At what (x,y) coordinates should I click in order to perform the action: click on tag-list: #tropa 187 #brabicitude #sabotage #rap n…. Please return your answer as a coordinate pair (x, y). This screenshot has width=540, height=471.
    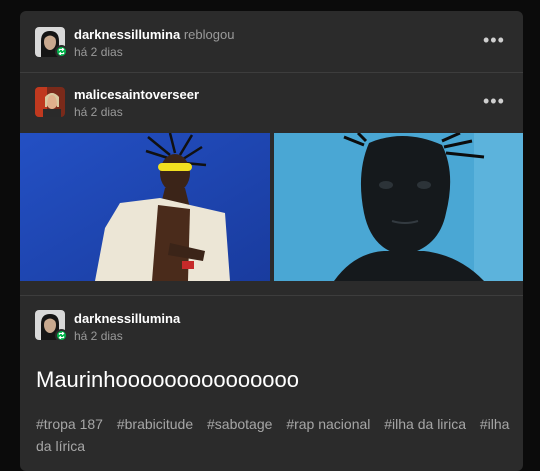
    Looking at the image, I should click on (276, 435).